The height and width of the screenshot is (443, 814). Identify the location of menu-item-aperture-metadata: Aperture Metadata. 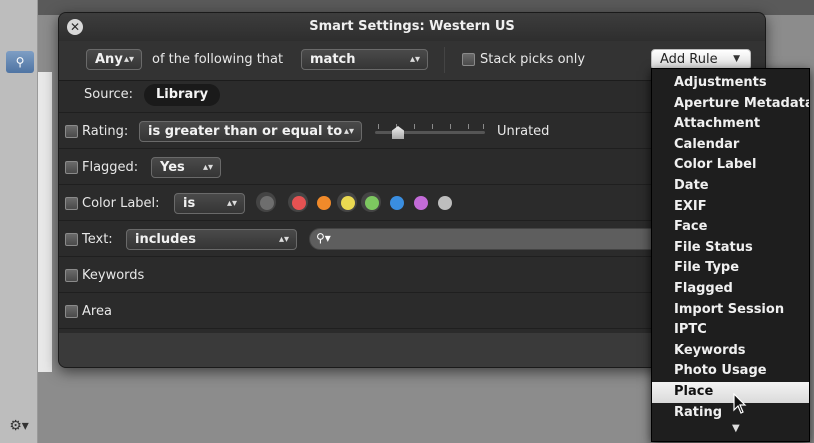
(730, 104).